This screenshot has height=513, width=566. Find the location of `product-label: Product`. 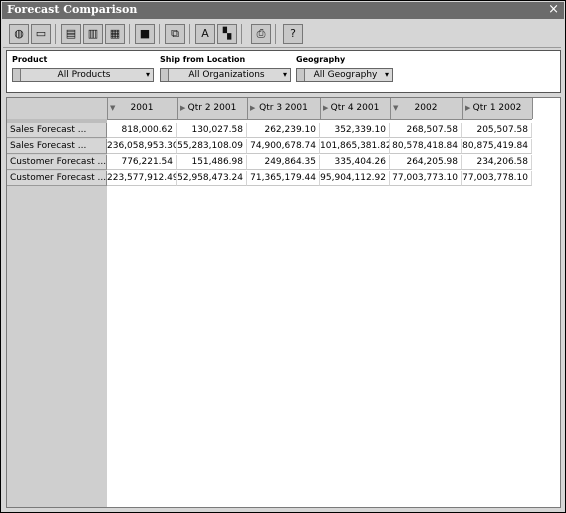

product-label: Product is located at coordinates (30, 59).